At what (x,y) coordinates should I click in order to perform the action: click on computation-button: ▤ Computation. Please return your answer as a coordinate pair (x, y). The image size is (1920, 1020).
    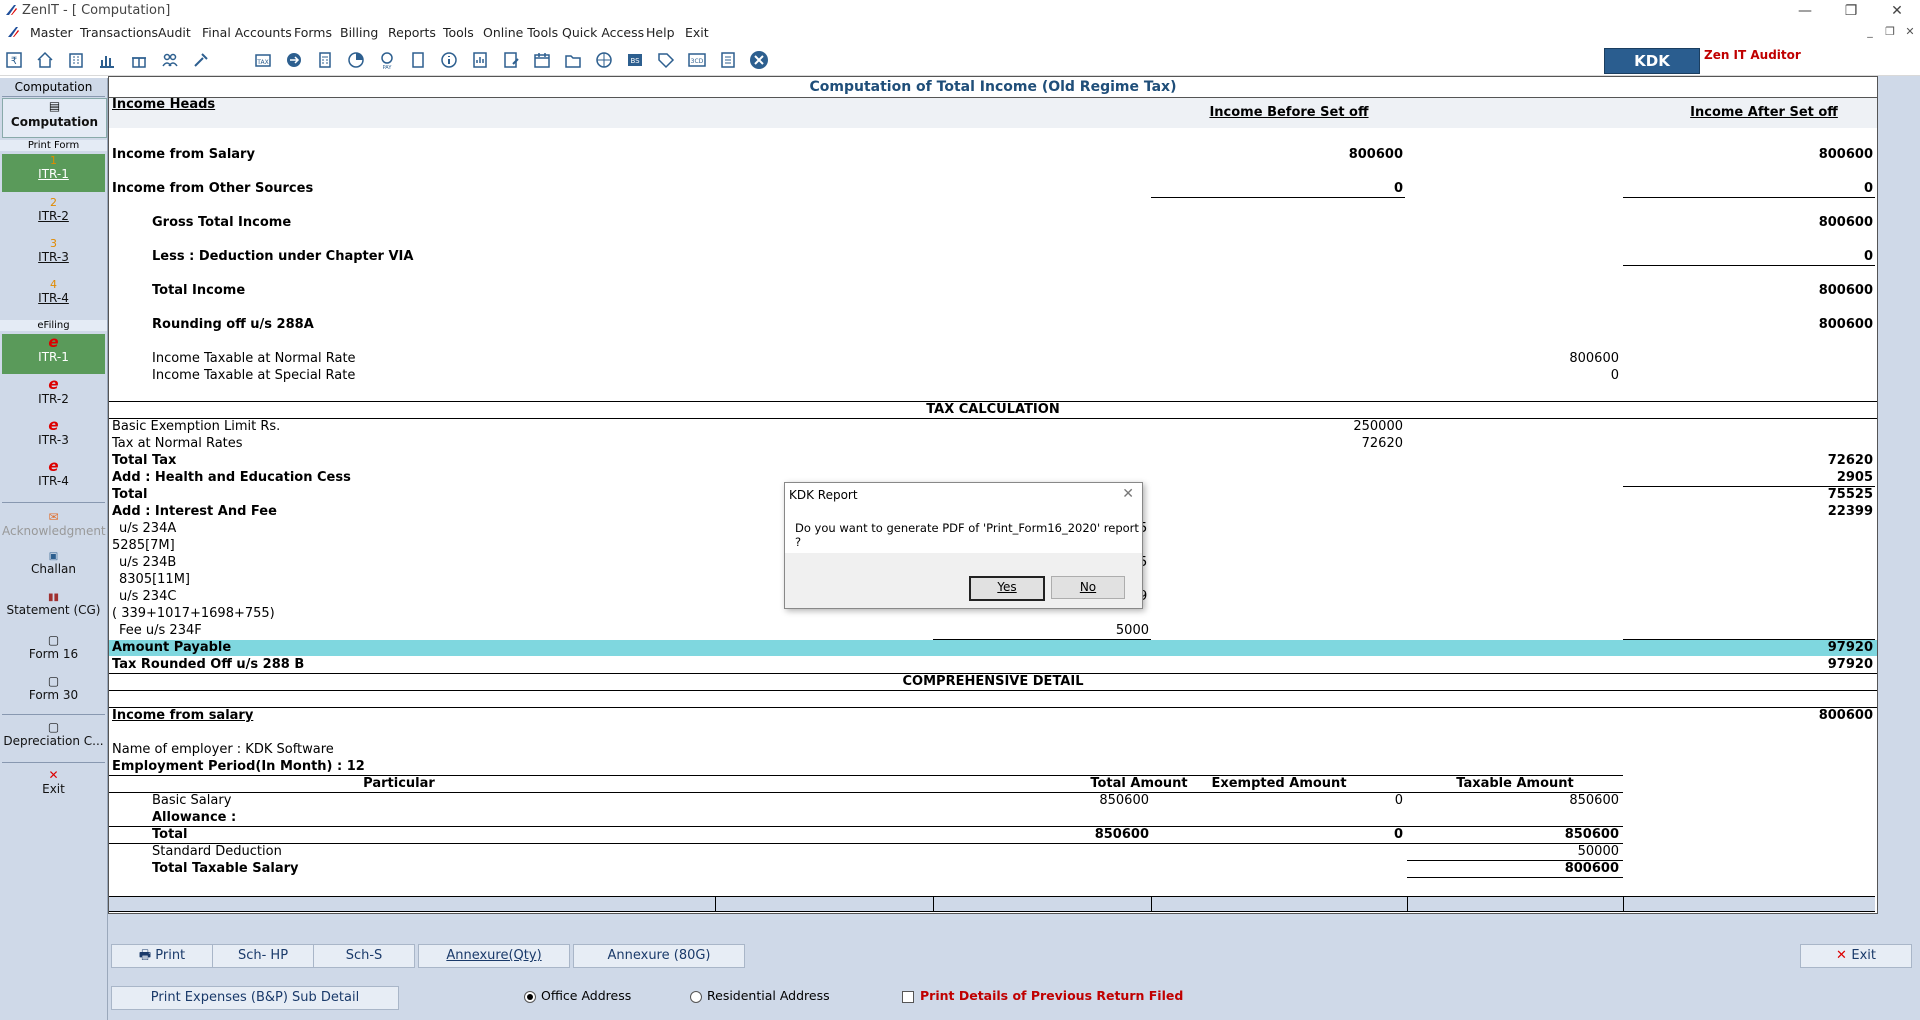
    Looking at the image, I should click on (54, 118).